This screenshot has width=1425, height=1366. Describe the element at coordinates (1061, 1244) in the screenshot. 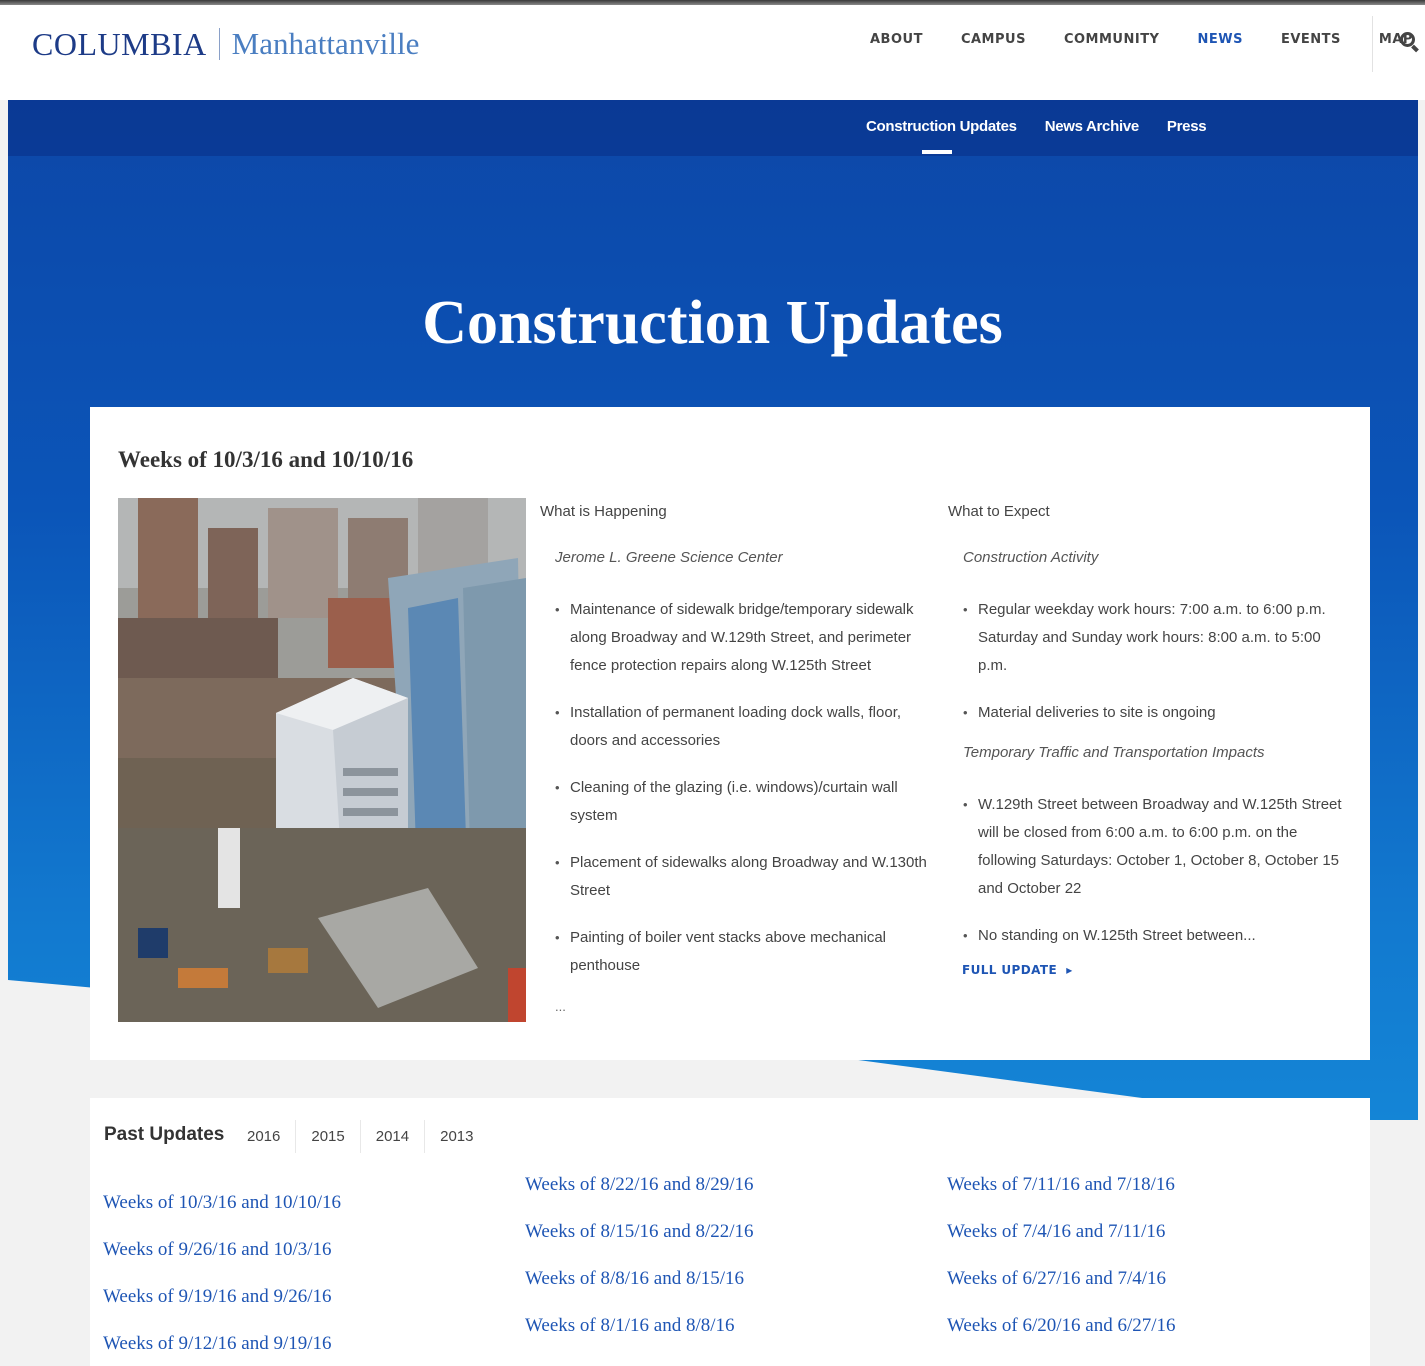

I see `past-update-link: Weeks of 7/4/16 and 7/11/16` at that location.